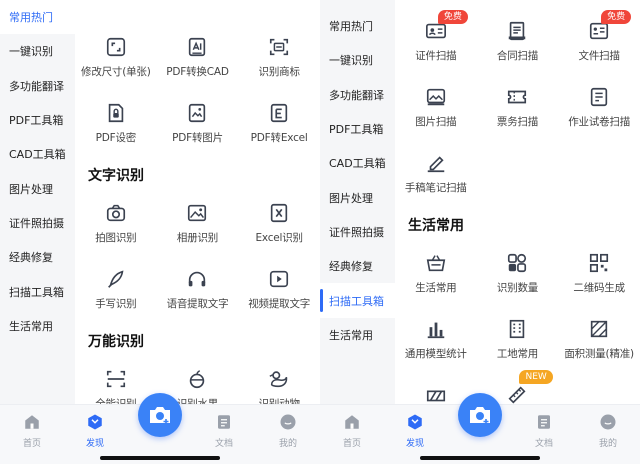  I want to click on handwriting-icon, so click(115, 279).